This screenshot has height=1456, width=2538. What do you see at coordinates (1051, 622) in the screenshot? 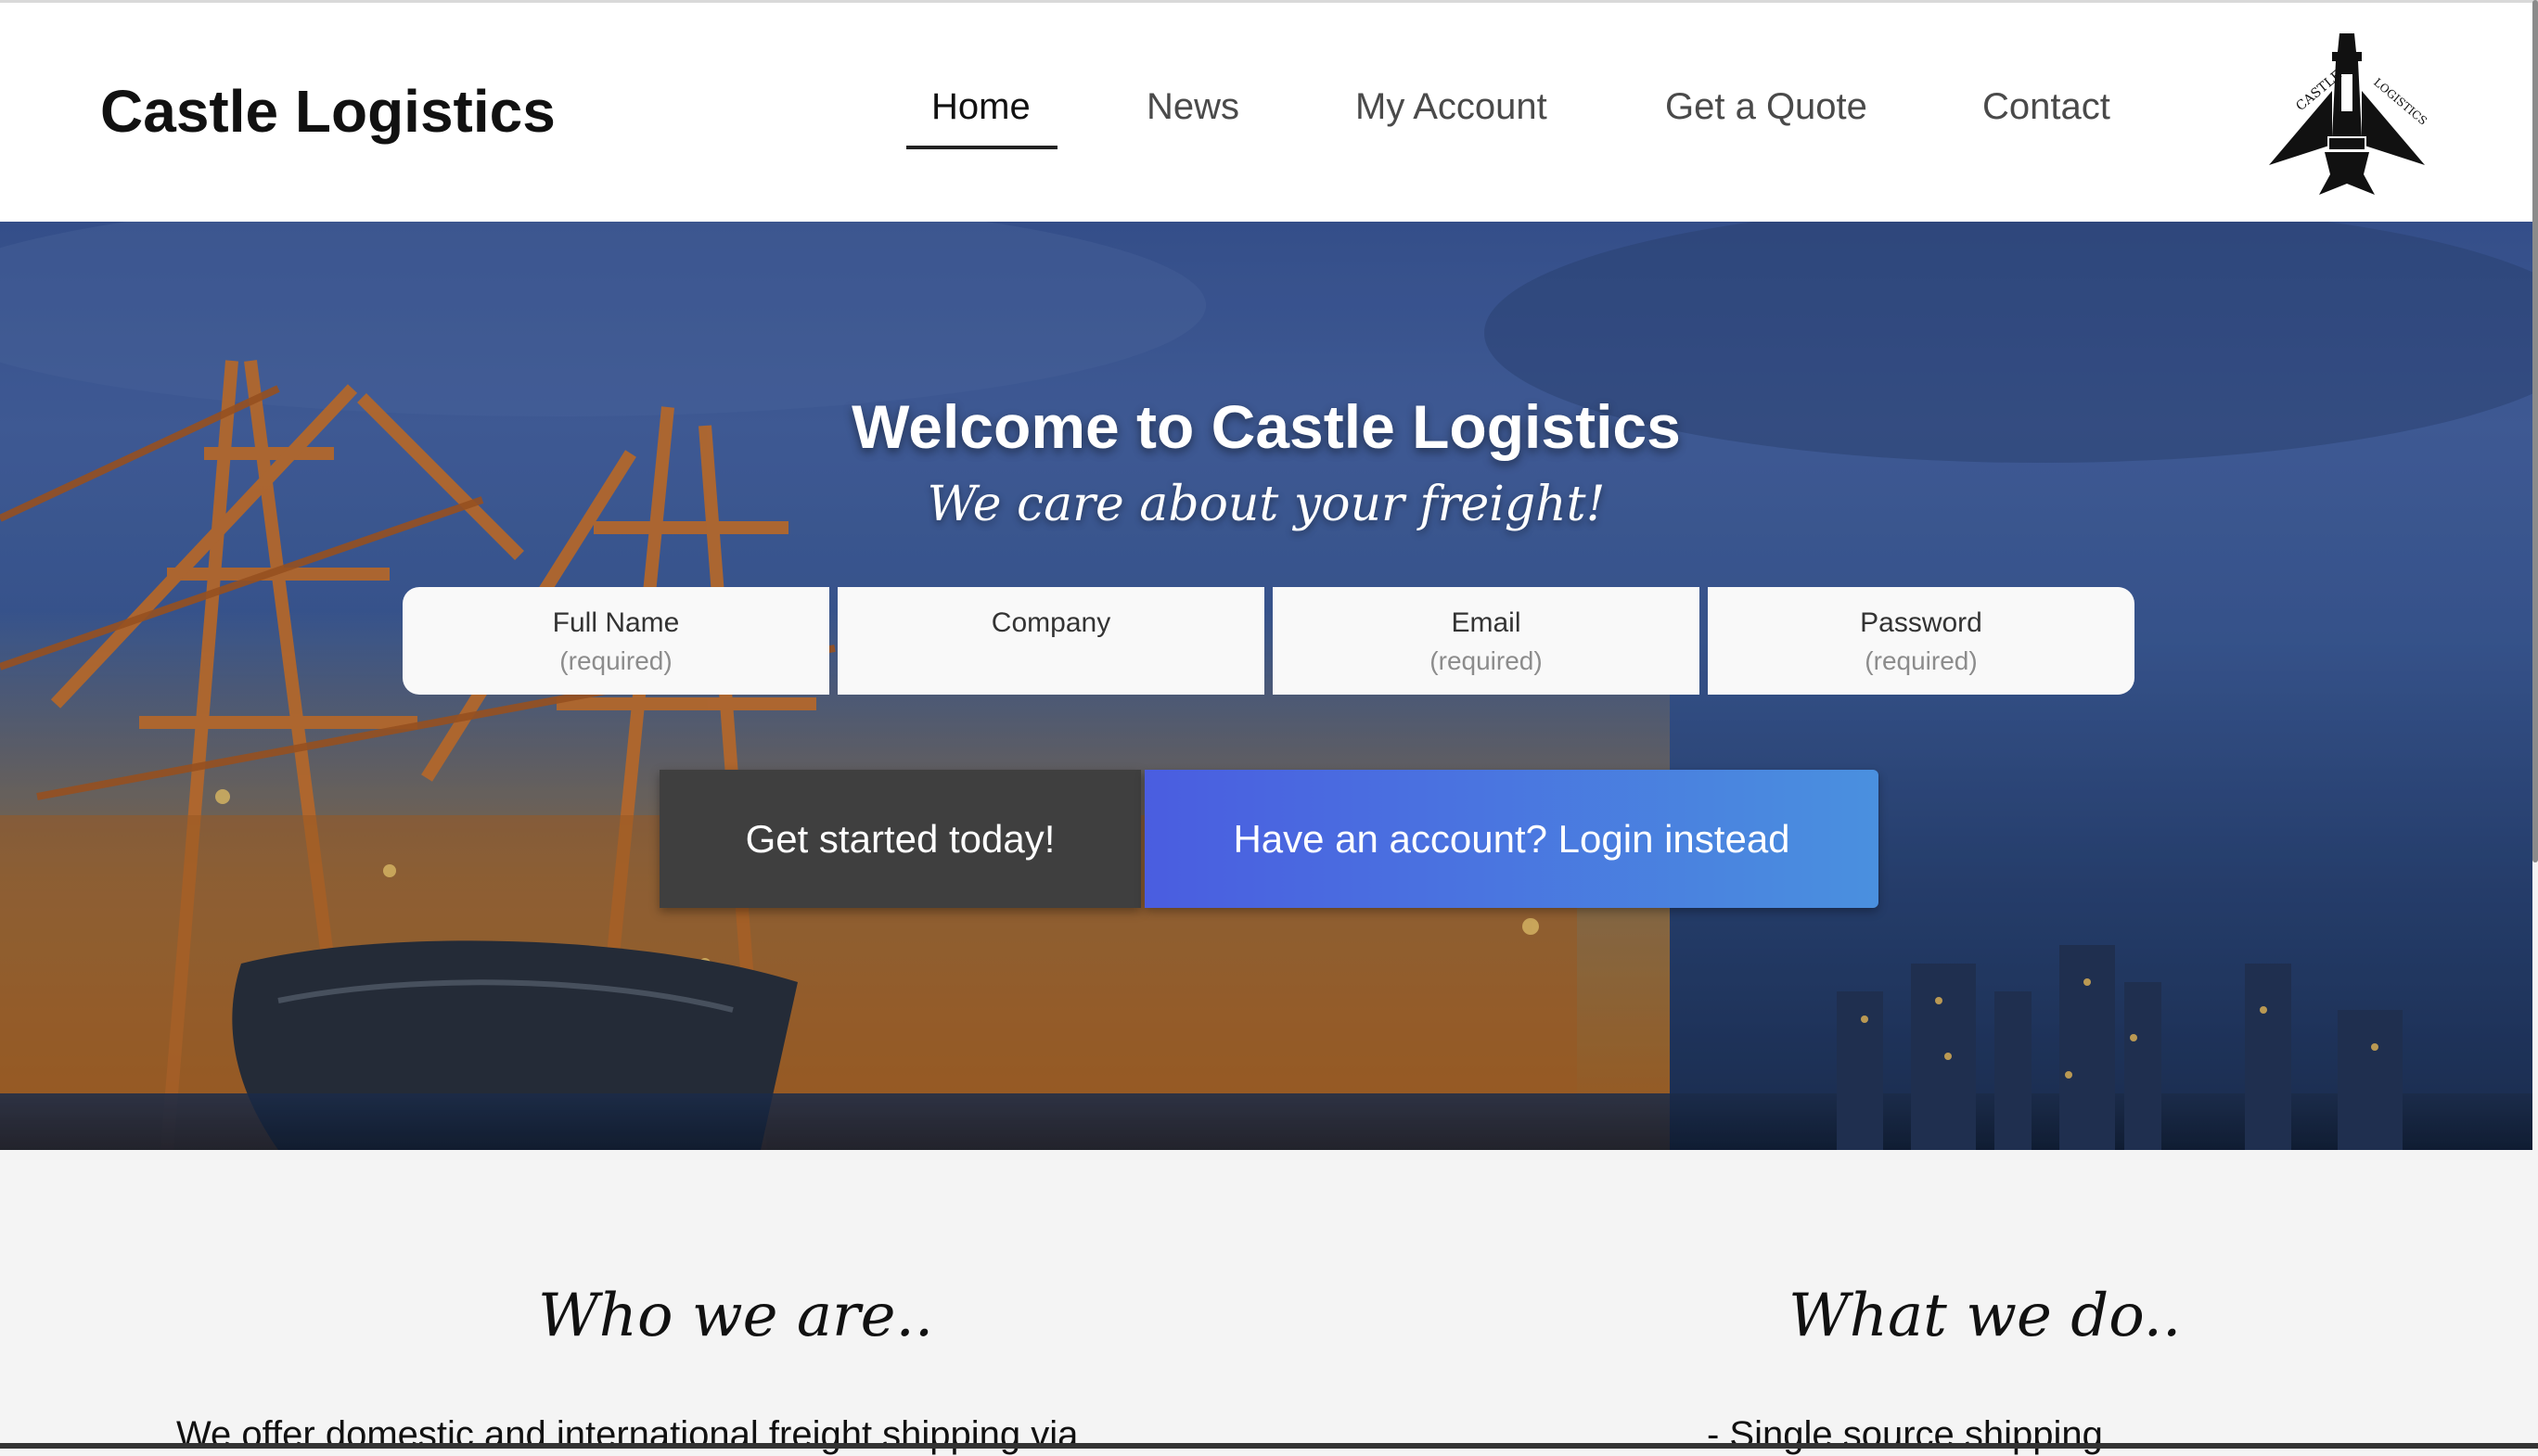
I see `company-label: Company` at bounding box center [1051, 622].